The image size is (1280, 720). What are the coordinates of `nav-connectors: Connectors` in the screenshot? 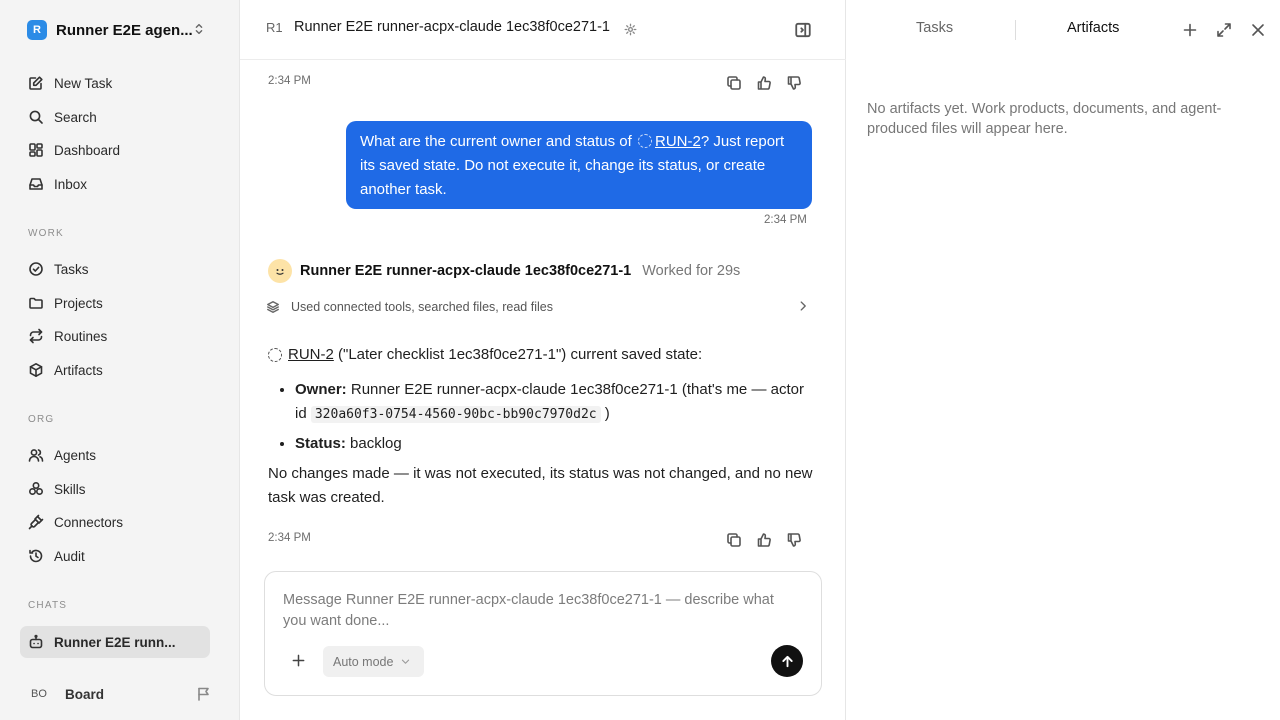 It's located at (115, 522).